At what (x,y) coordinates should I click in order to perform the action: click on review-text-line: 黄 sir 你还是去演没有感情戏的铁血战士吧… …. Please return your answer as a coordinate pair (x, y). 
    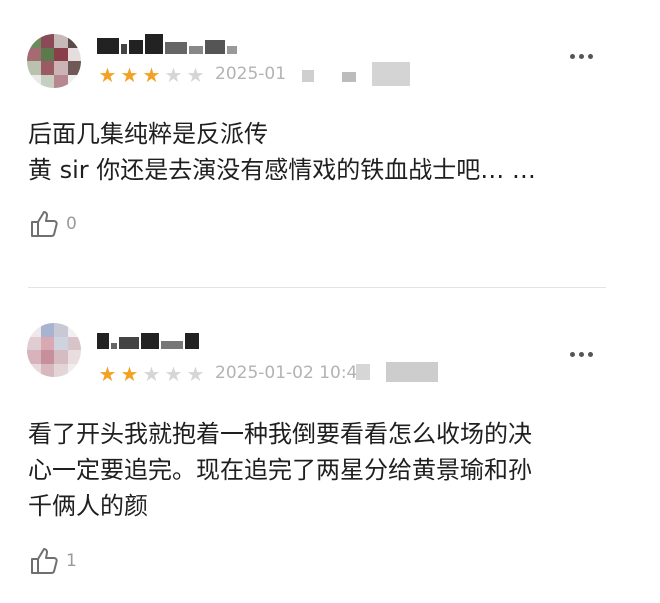
    Looking at the image, I should click on (282, 170).